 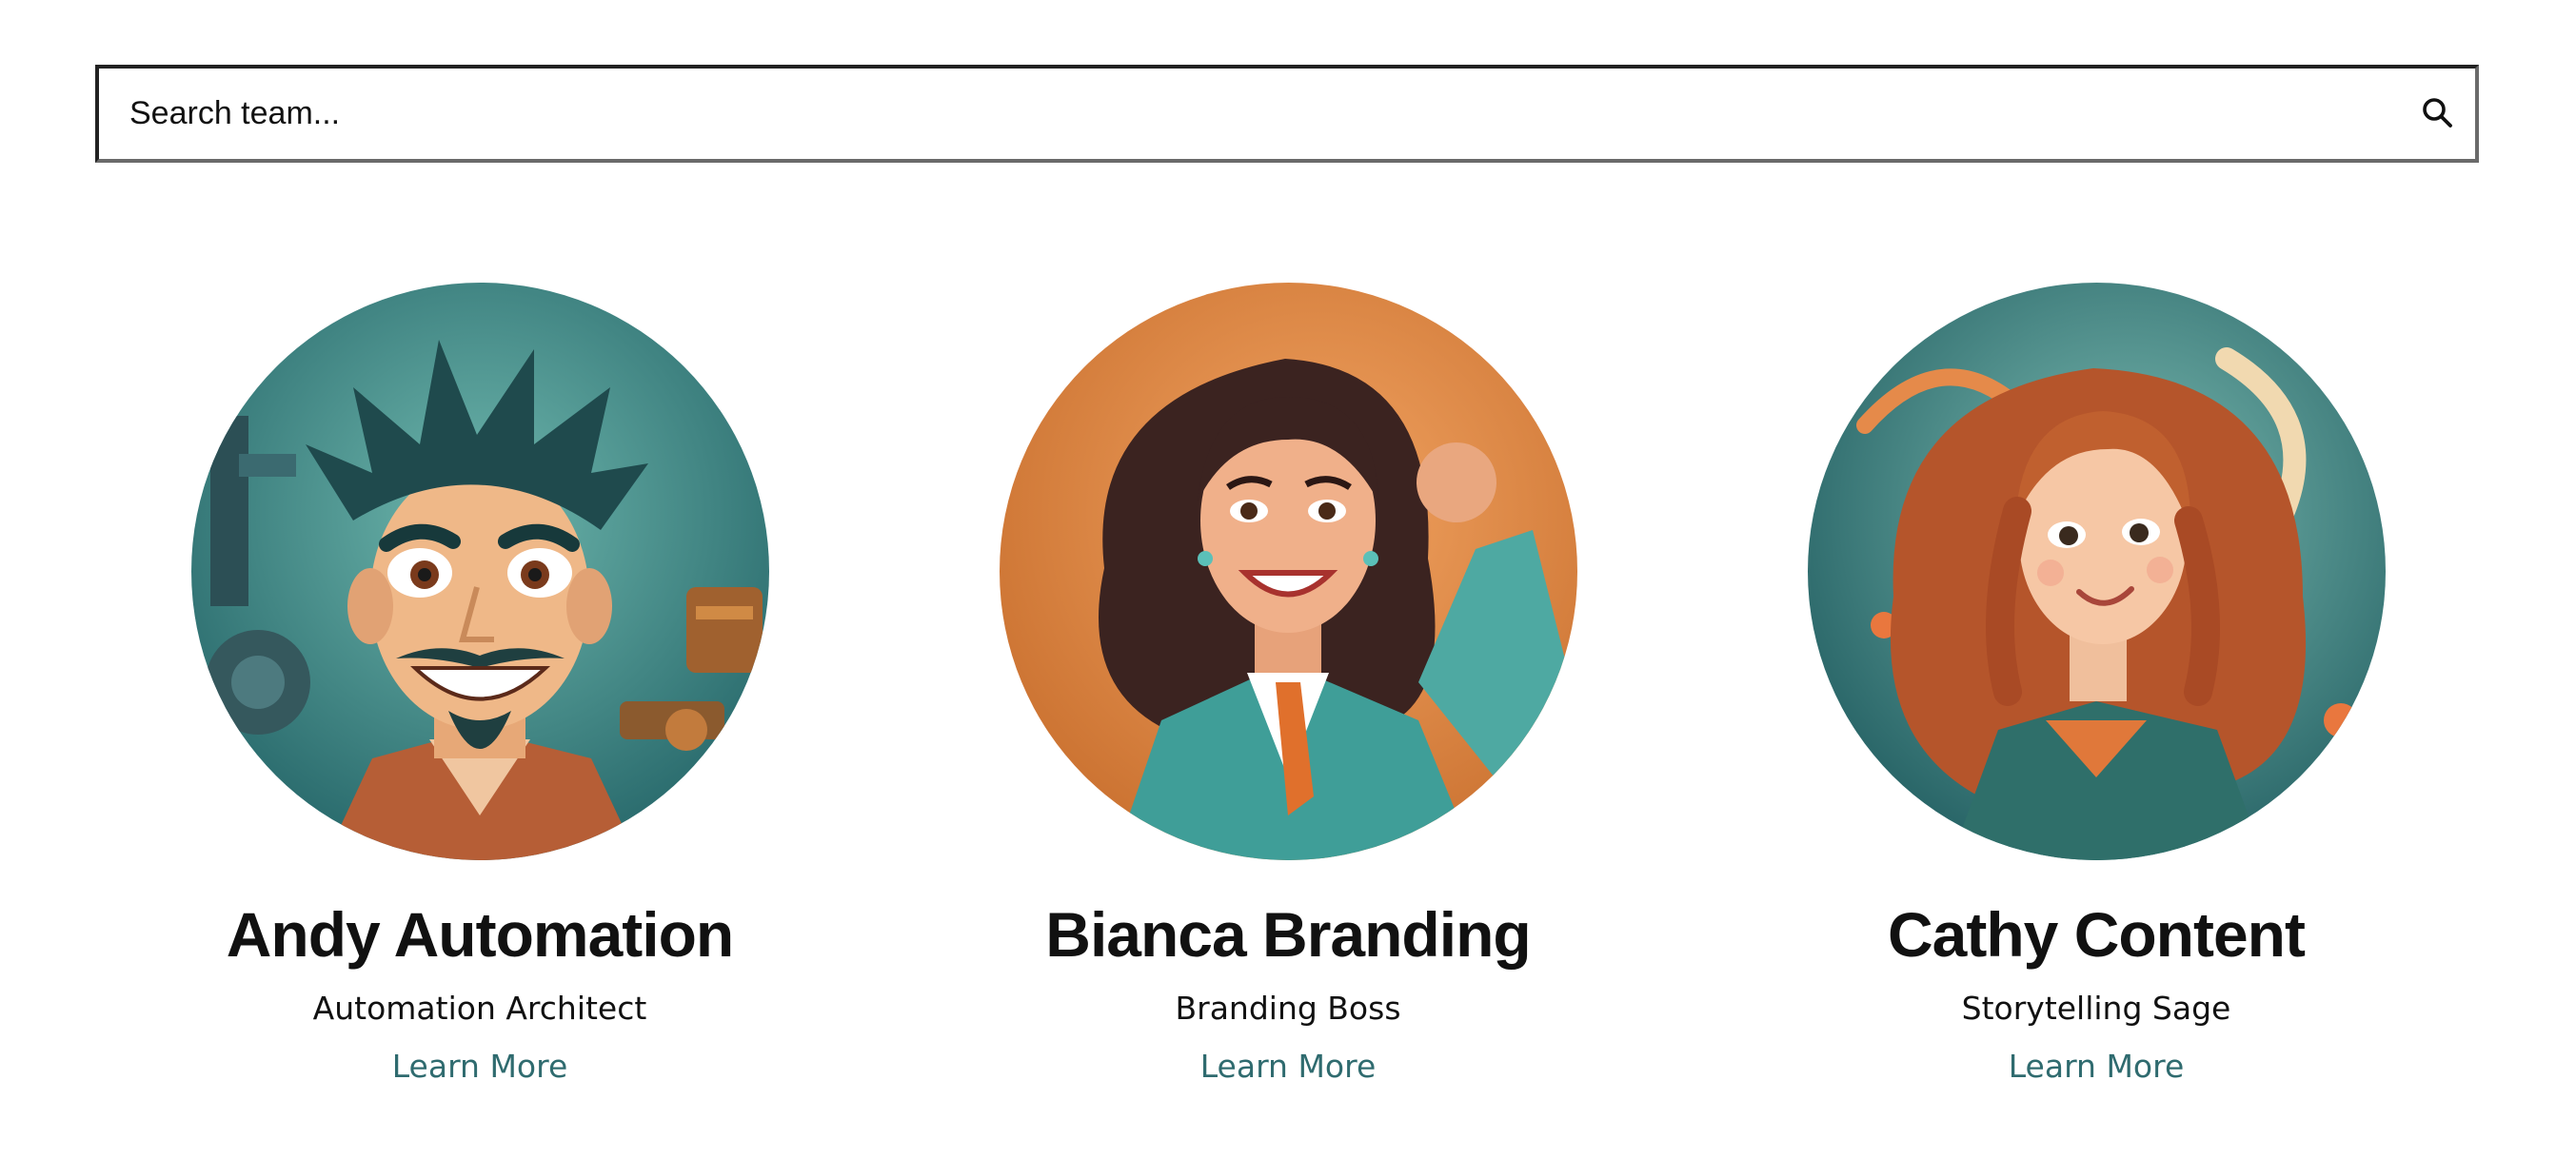 What do you see at coordinates (480, 934) in the screenshot?
I see `member-name: Andy Automation` at bounding box center [480, 934].